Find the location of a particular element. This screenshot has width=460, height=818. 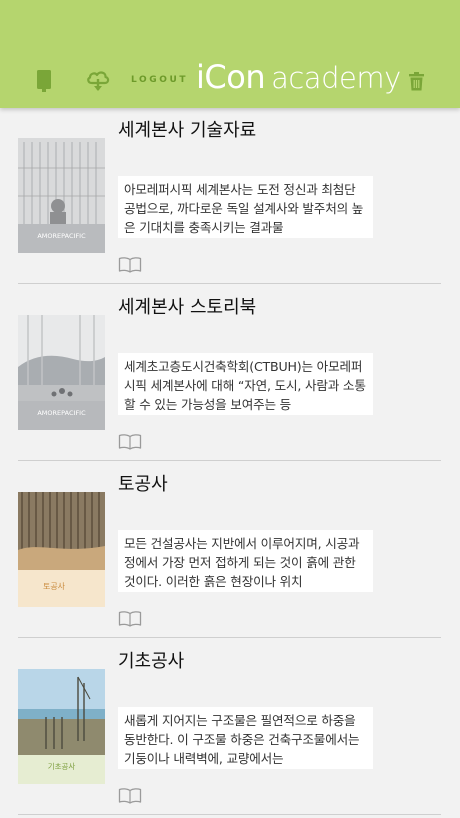

app-header: LOGOUT iCon academy is located at coordinates (230, 54).